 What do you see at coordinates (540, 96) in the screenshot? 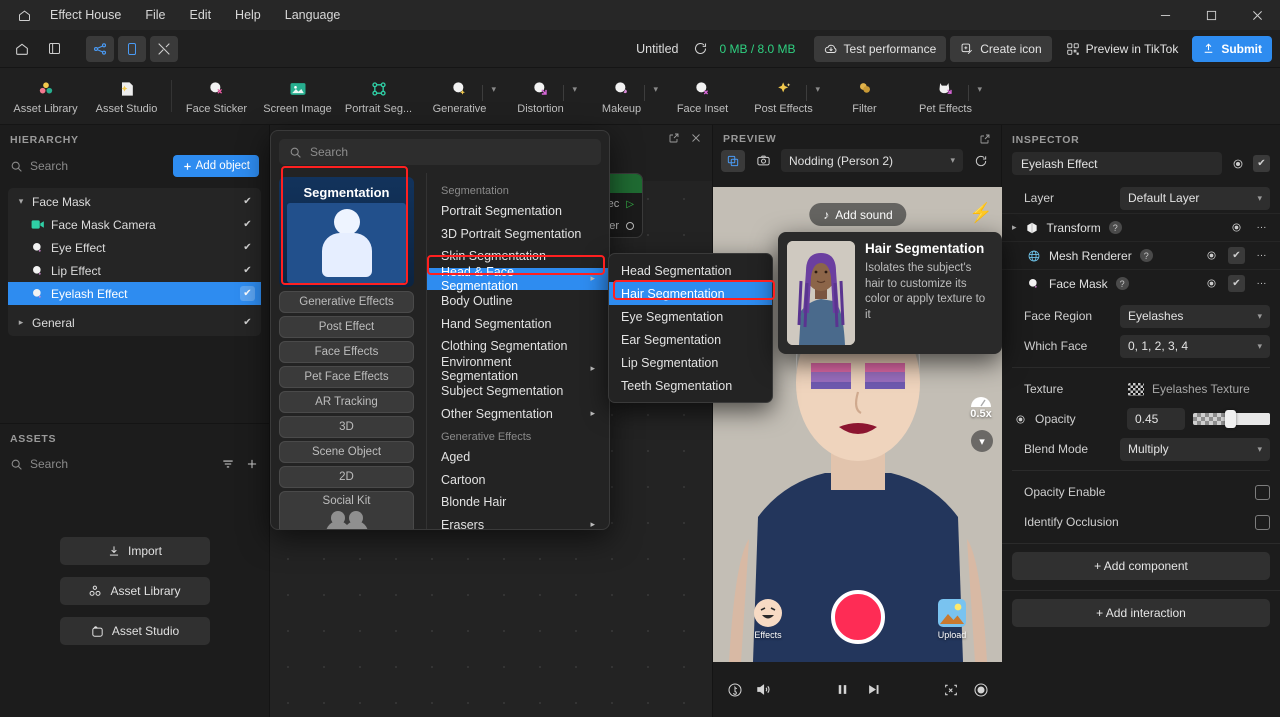
I see `tool-distortion: ▾ Distortion` at bounding box center [540, 96].